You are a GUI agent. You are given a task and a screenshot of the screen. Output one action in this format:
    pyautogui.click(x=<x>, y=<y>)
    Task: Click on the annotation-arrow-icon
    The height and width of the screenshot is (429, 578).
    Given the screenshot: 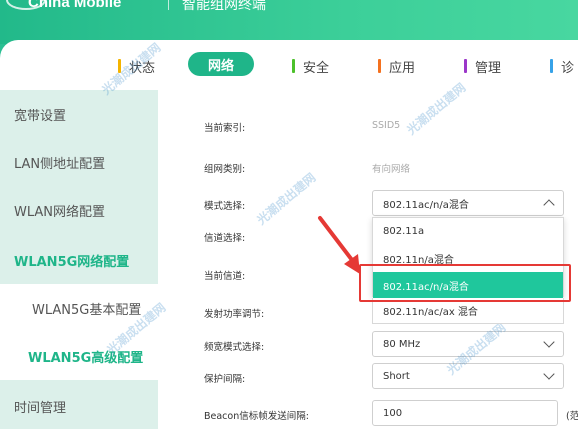 What is the action you would take?
    pyautogui.click(x=339, y=245)
    